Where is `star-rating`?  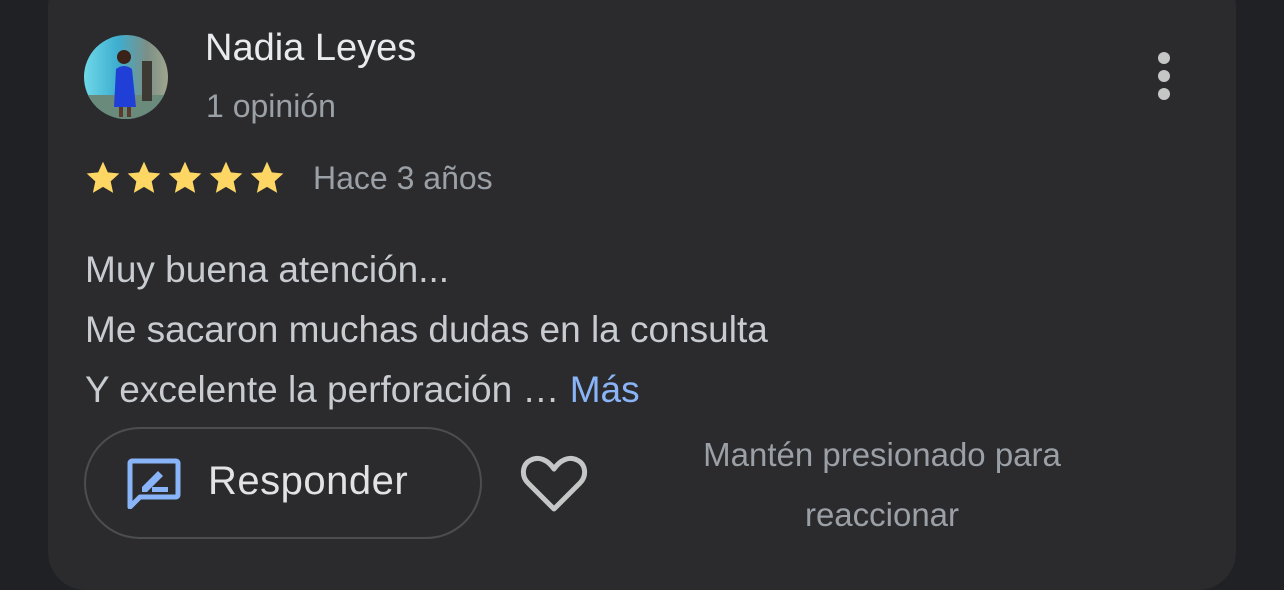
star-rating is located at coordinates (185, 178).